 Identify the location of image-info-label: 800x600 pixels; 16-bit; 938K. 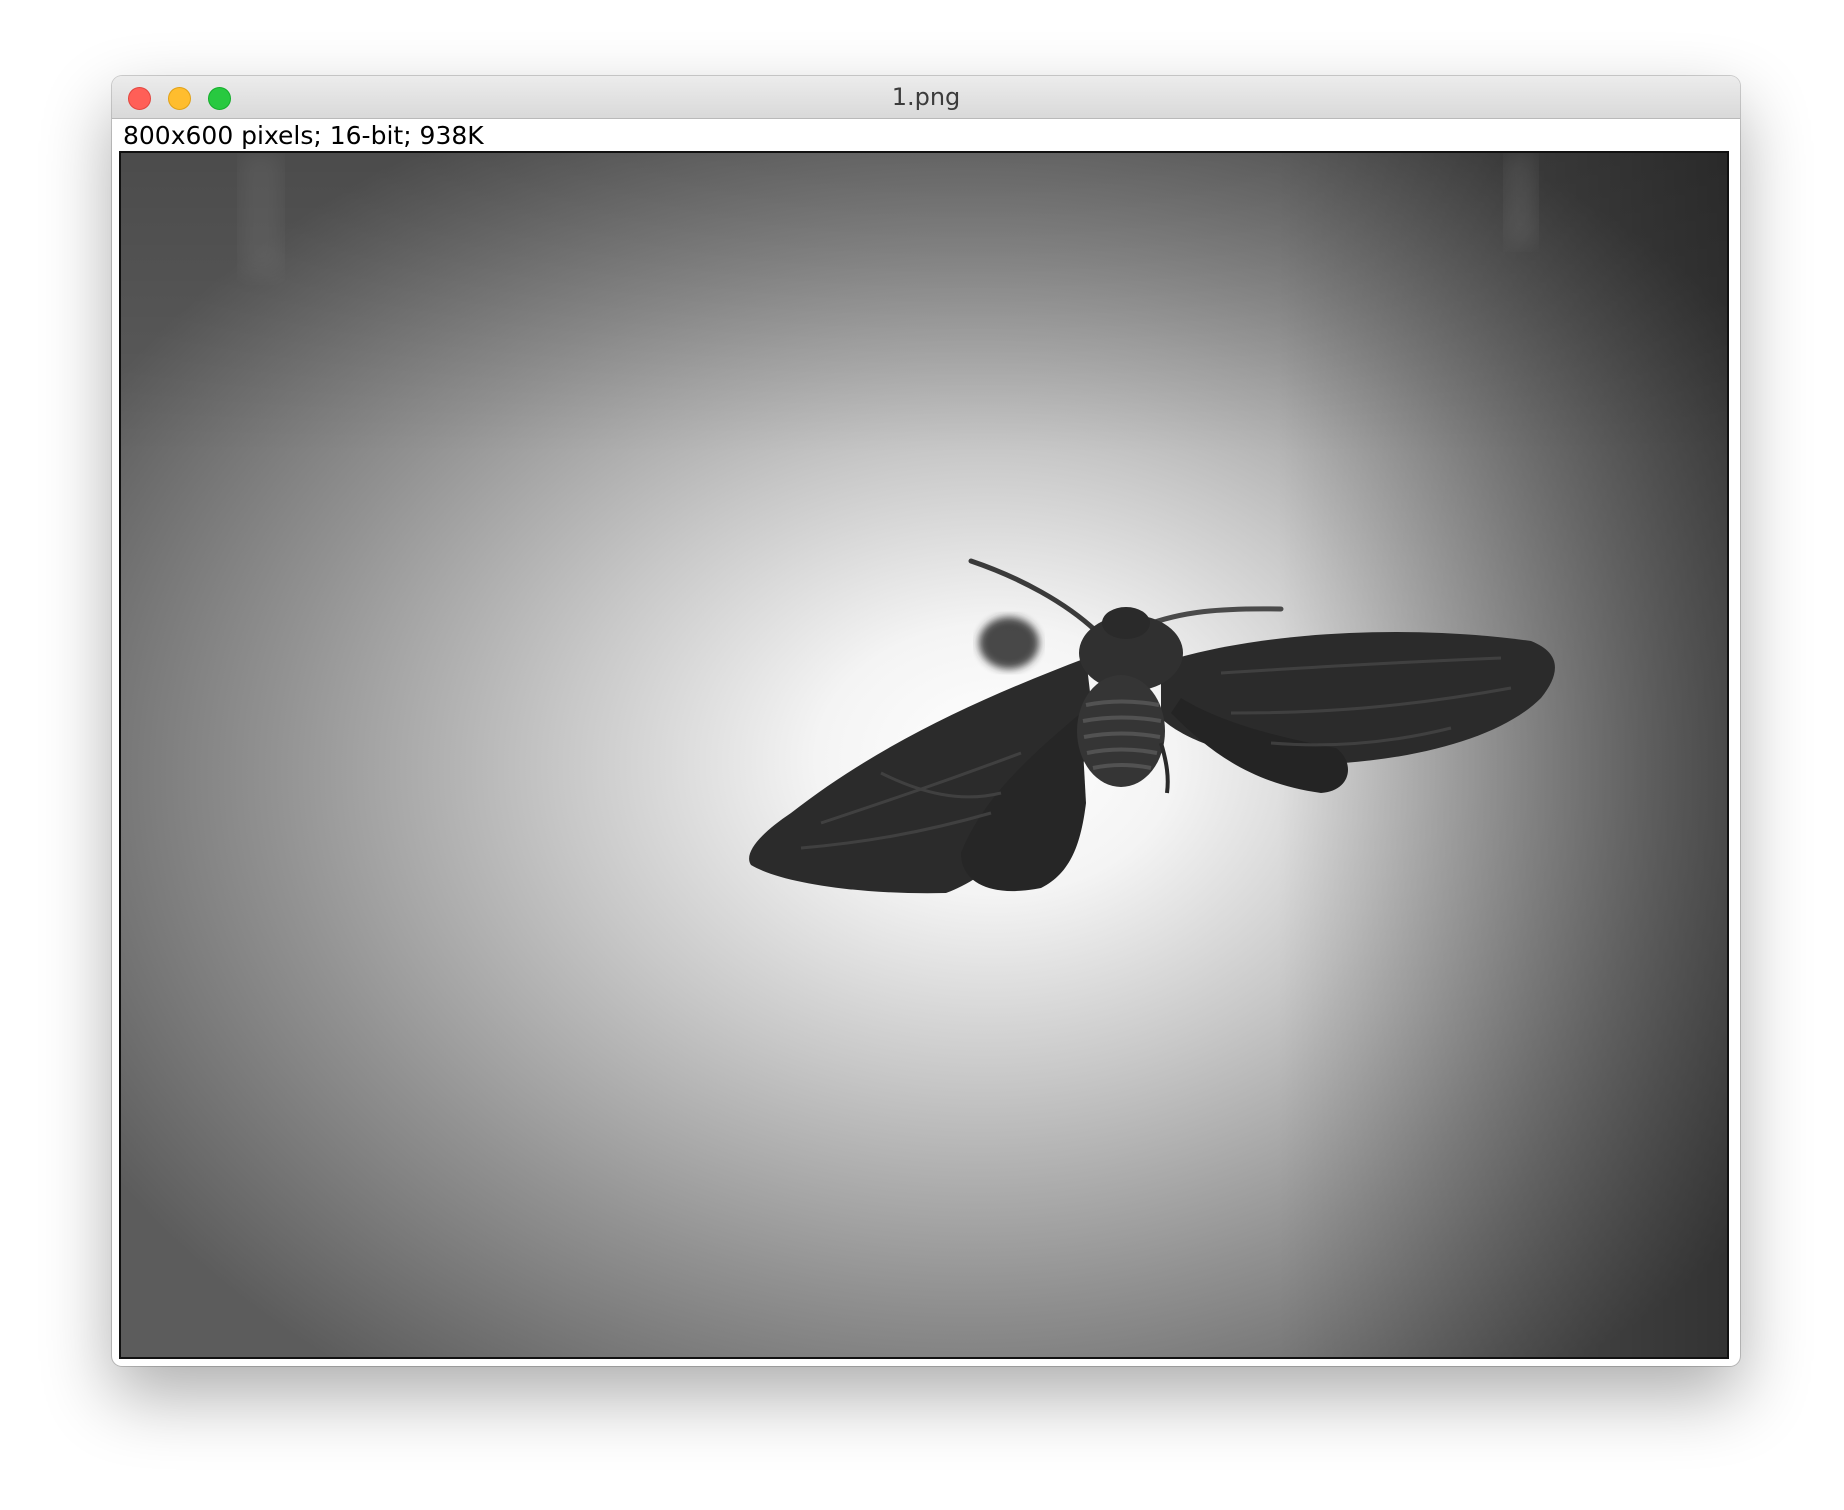
(303, 135).